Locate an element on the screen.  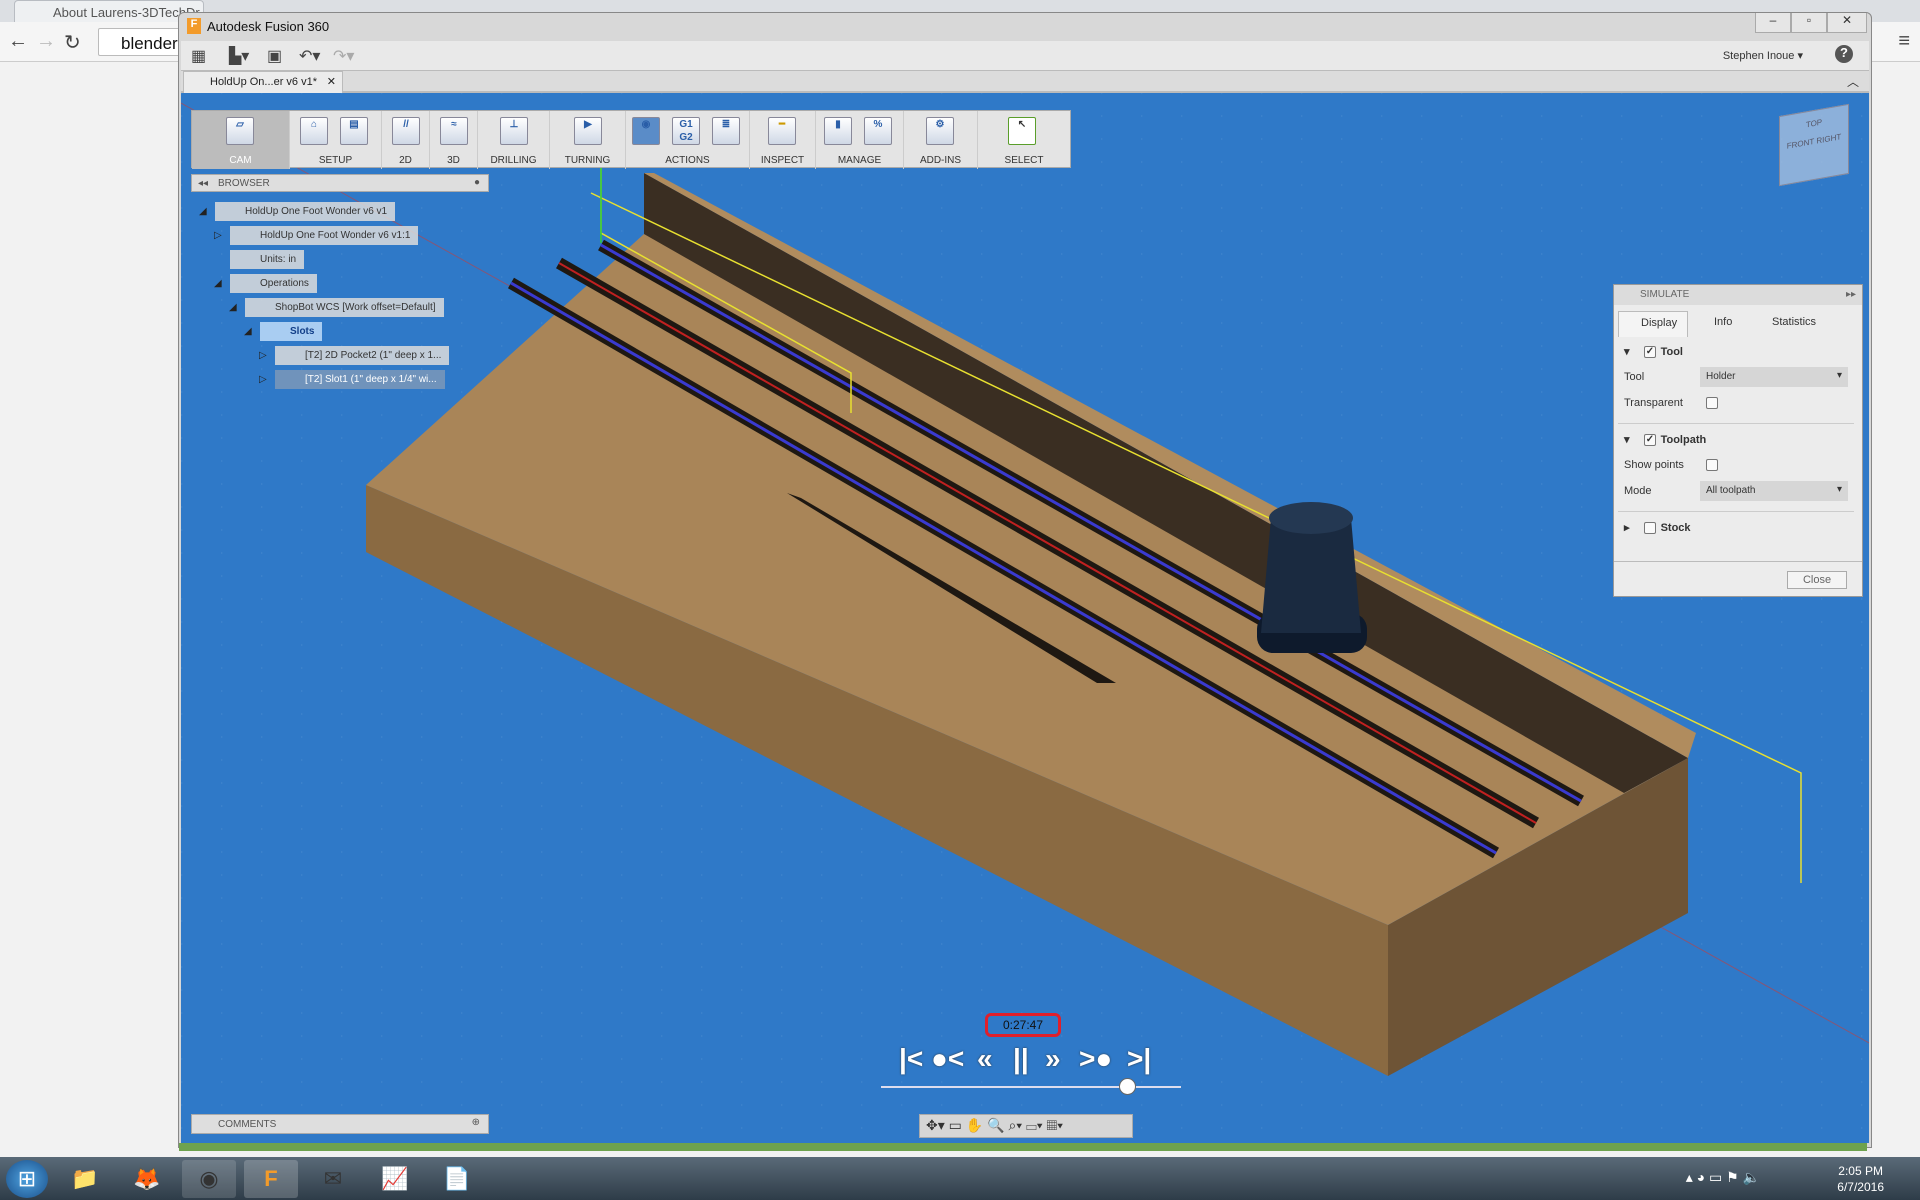
view-cube-front: FRONT is located at coordinates (1800, 144).